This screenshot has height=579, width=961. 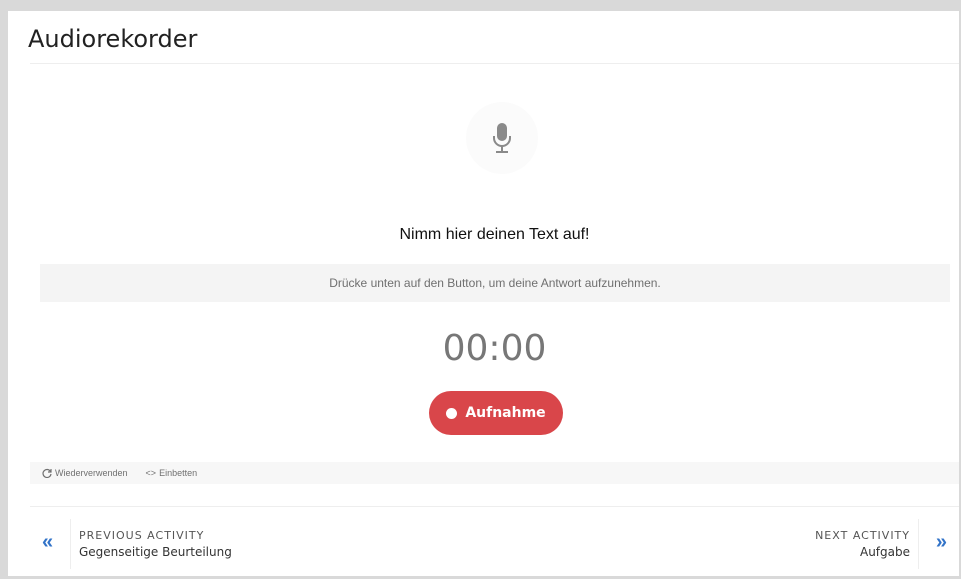 What do you see at coordinates (502, 138) in the screenshot?
I see `microphone-icon` at bounding box center [502, 138].